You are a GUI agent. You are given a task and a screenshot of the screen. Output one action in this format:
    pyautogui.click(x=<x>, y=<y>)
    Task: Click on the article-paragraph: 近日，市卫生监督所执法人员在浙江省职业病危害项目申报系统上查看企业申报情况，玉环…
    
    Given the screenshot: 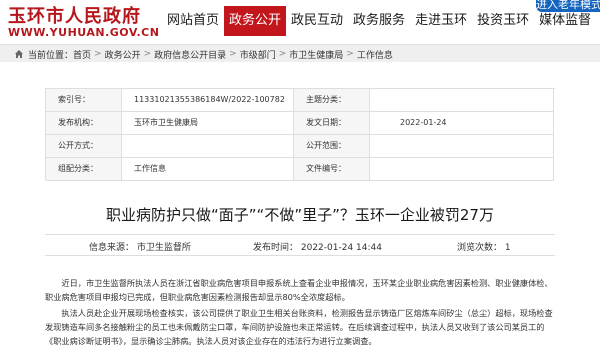 What is the action you would take?
    pyautogui.click(x=299, y=290)
    